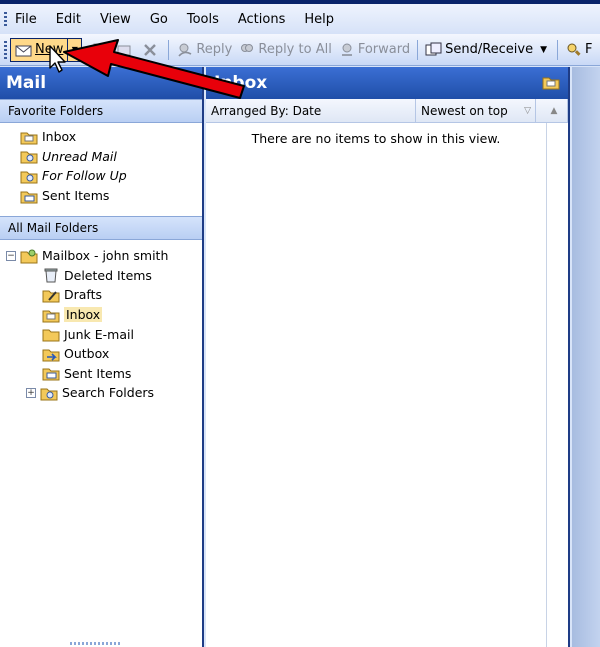 The width and height of the screenshot is (600, 647). Describe the element at coordinates (295, 49) in the screenshot. I see `reply-all-label: Reply to All` at that location.